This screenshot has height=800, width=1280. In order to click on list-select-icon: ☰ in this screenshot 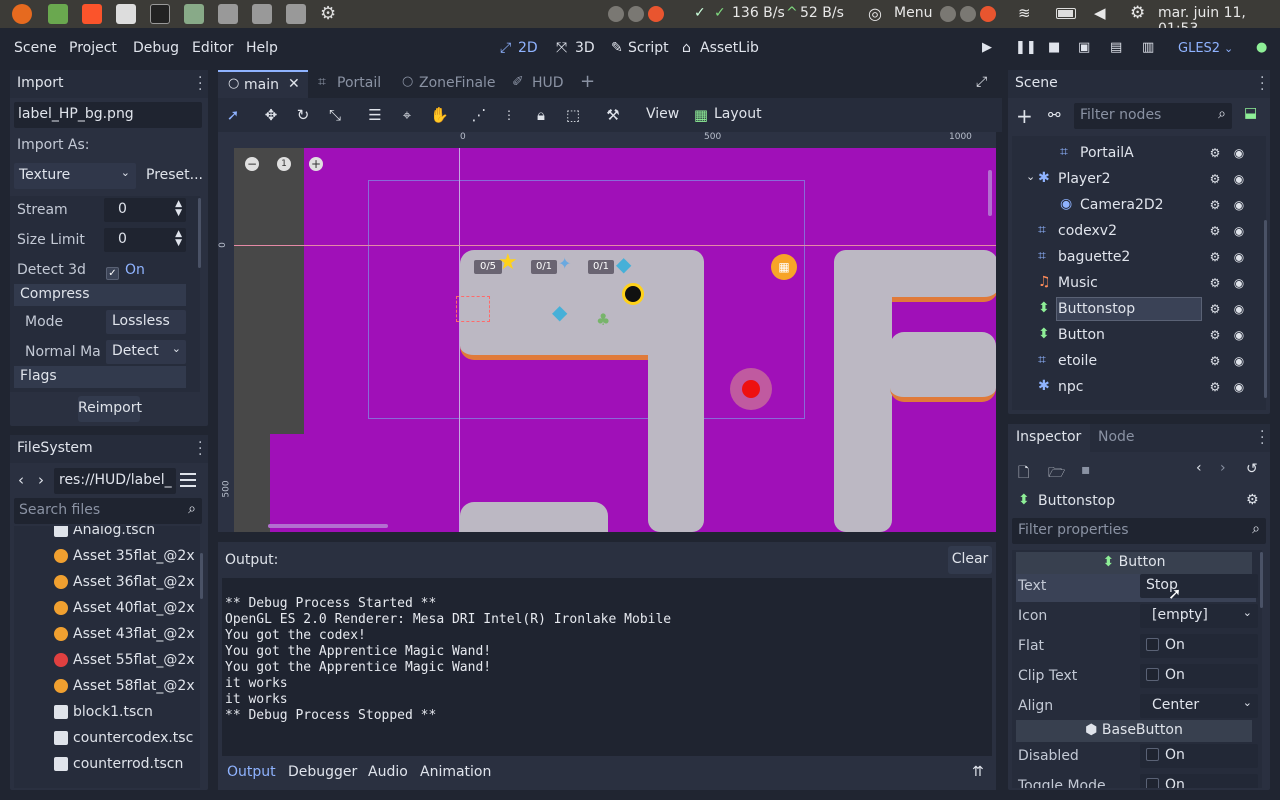, I will do `click(375, 115)`.